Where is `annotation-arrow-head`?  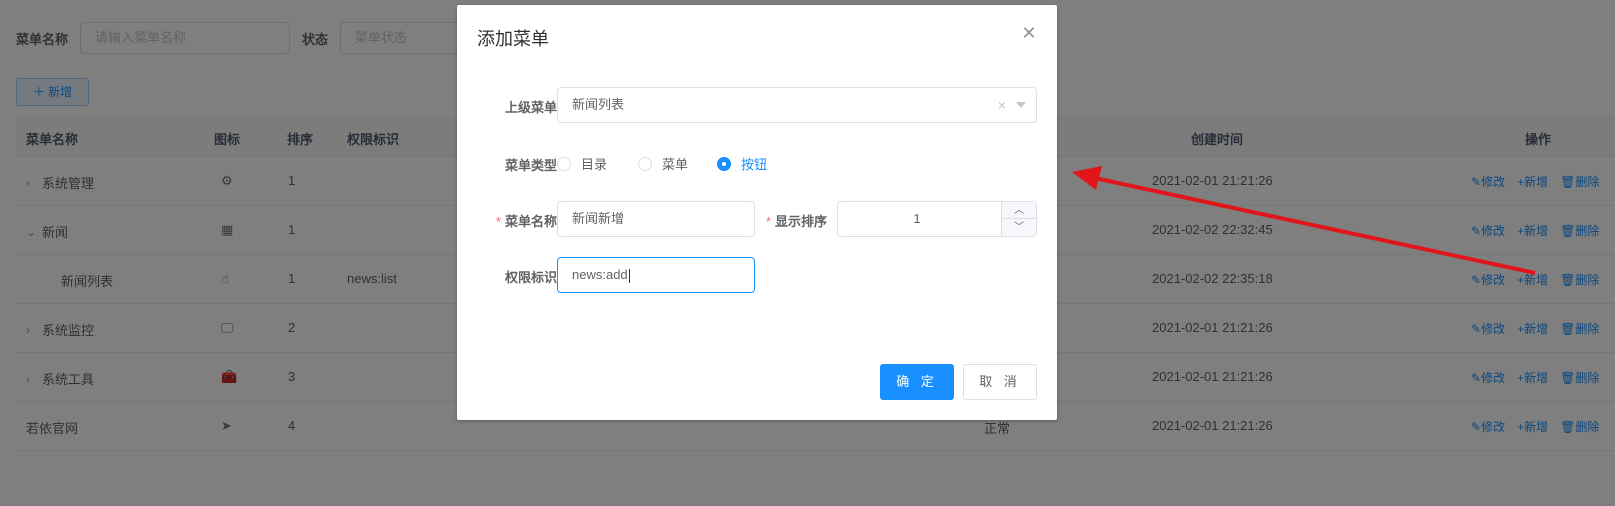 annotation-arrow-head is located at coordinates (1087, 178).